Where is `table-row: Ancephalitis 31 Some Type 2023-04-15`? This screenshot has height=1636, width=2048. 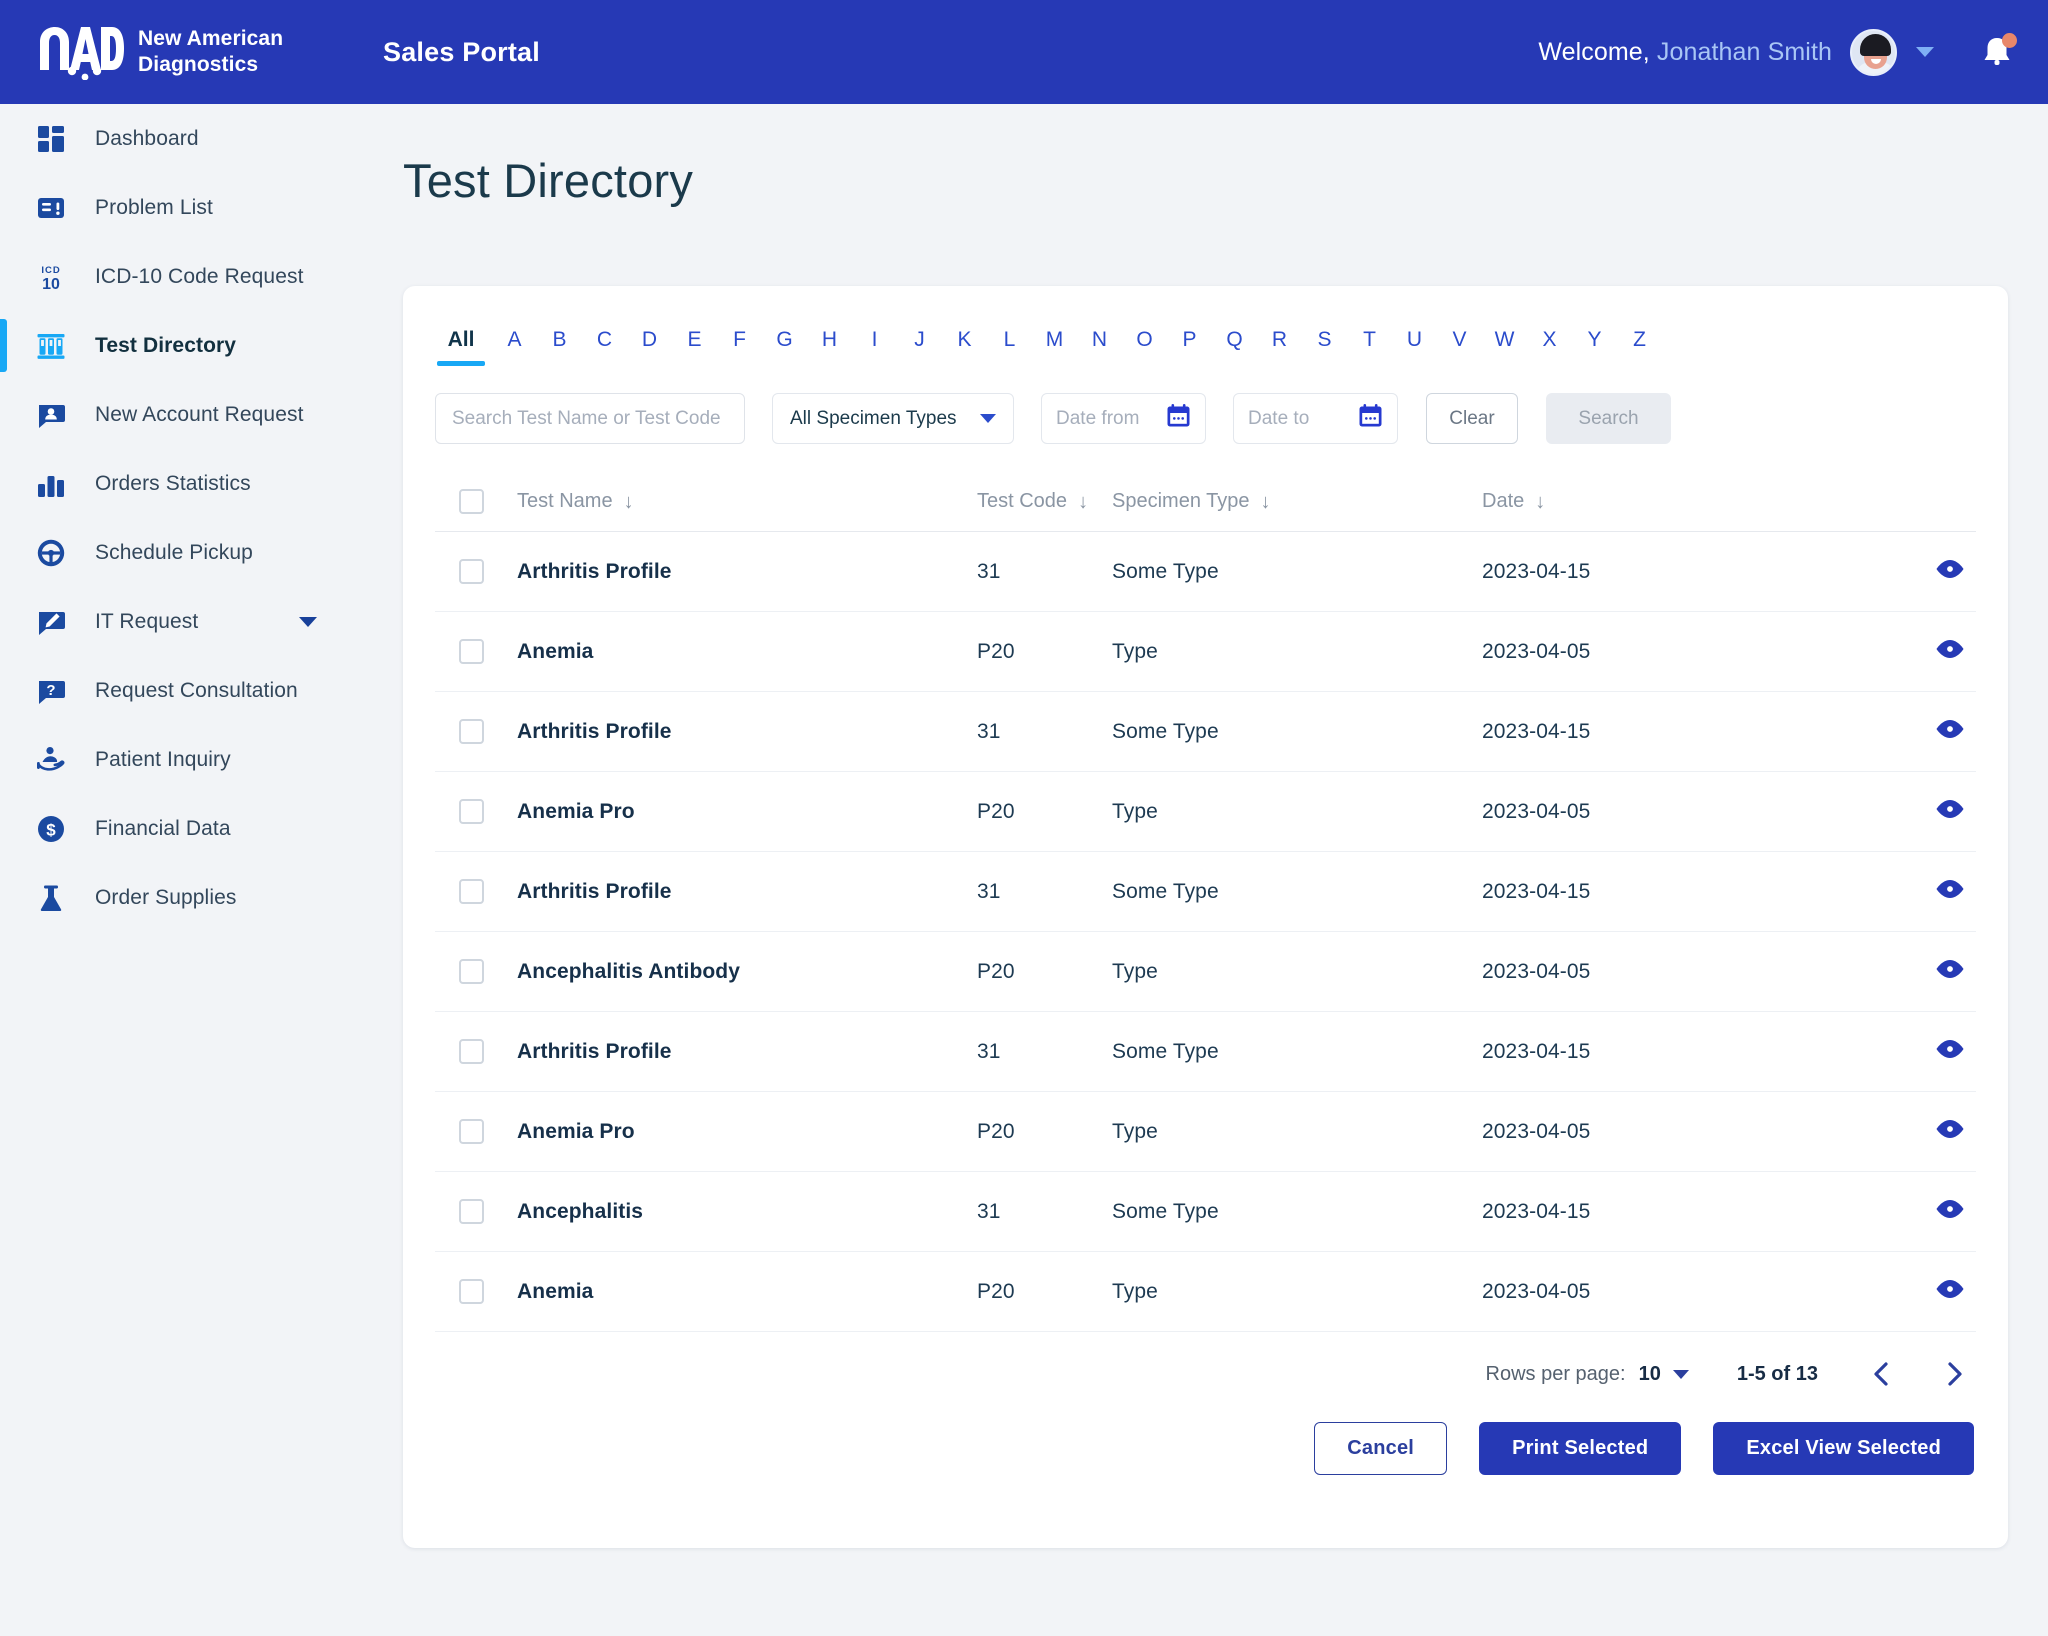 table-row: Ancephalitis 31 Some Type 2023-04-15 is located at coordinates (1205, 1212).